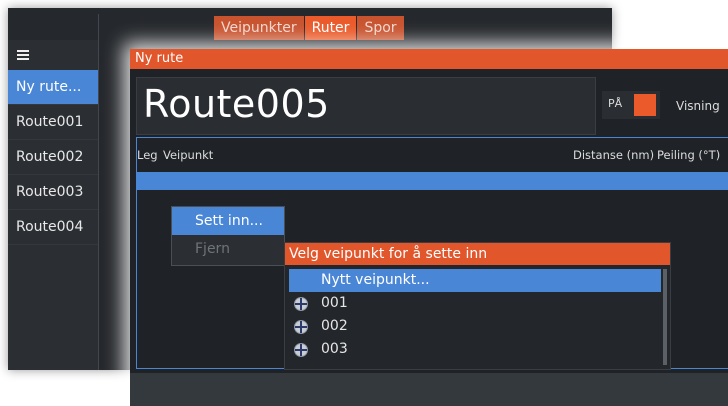 The width and height of the screenshot is (728, 406). I want to click on list-item: 001, so click(475, 303).